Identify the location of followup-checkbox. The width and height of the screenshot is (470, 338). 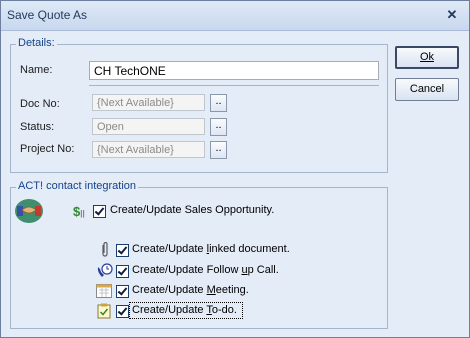
(122, 271).